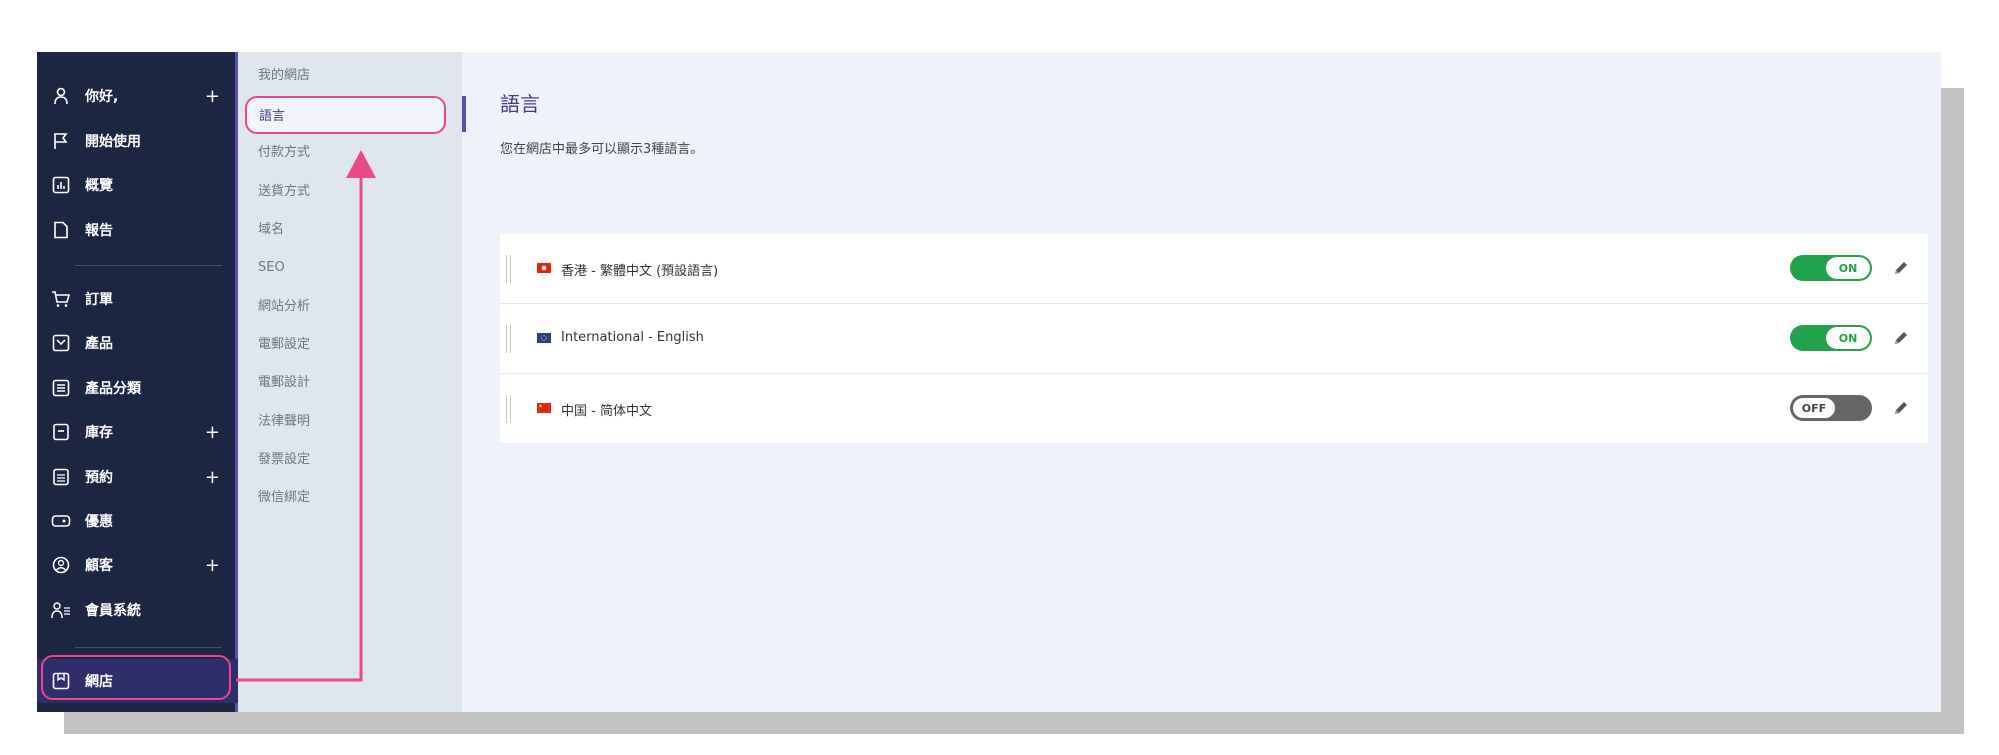 The height and width of the screenshot is (755, 1999). Describe the element at coordinates (271, 268) in the screenshot. I see `submenu-item-seo: SEO` at that location.